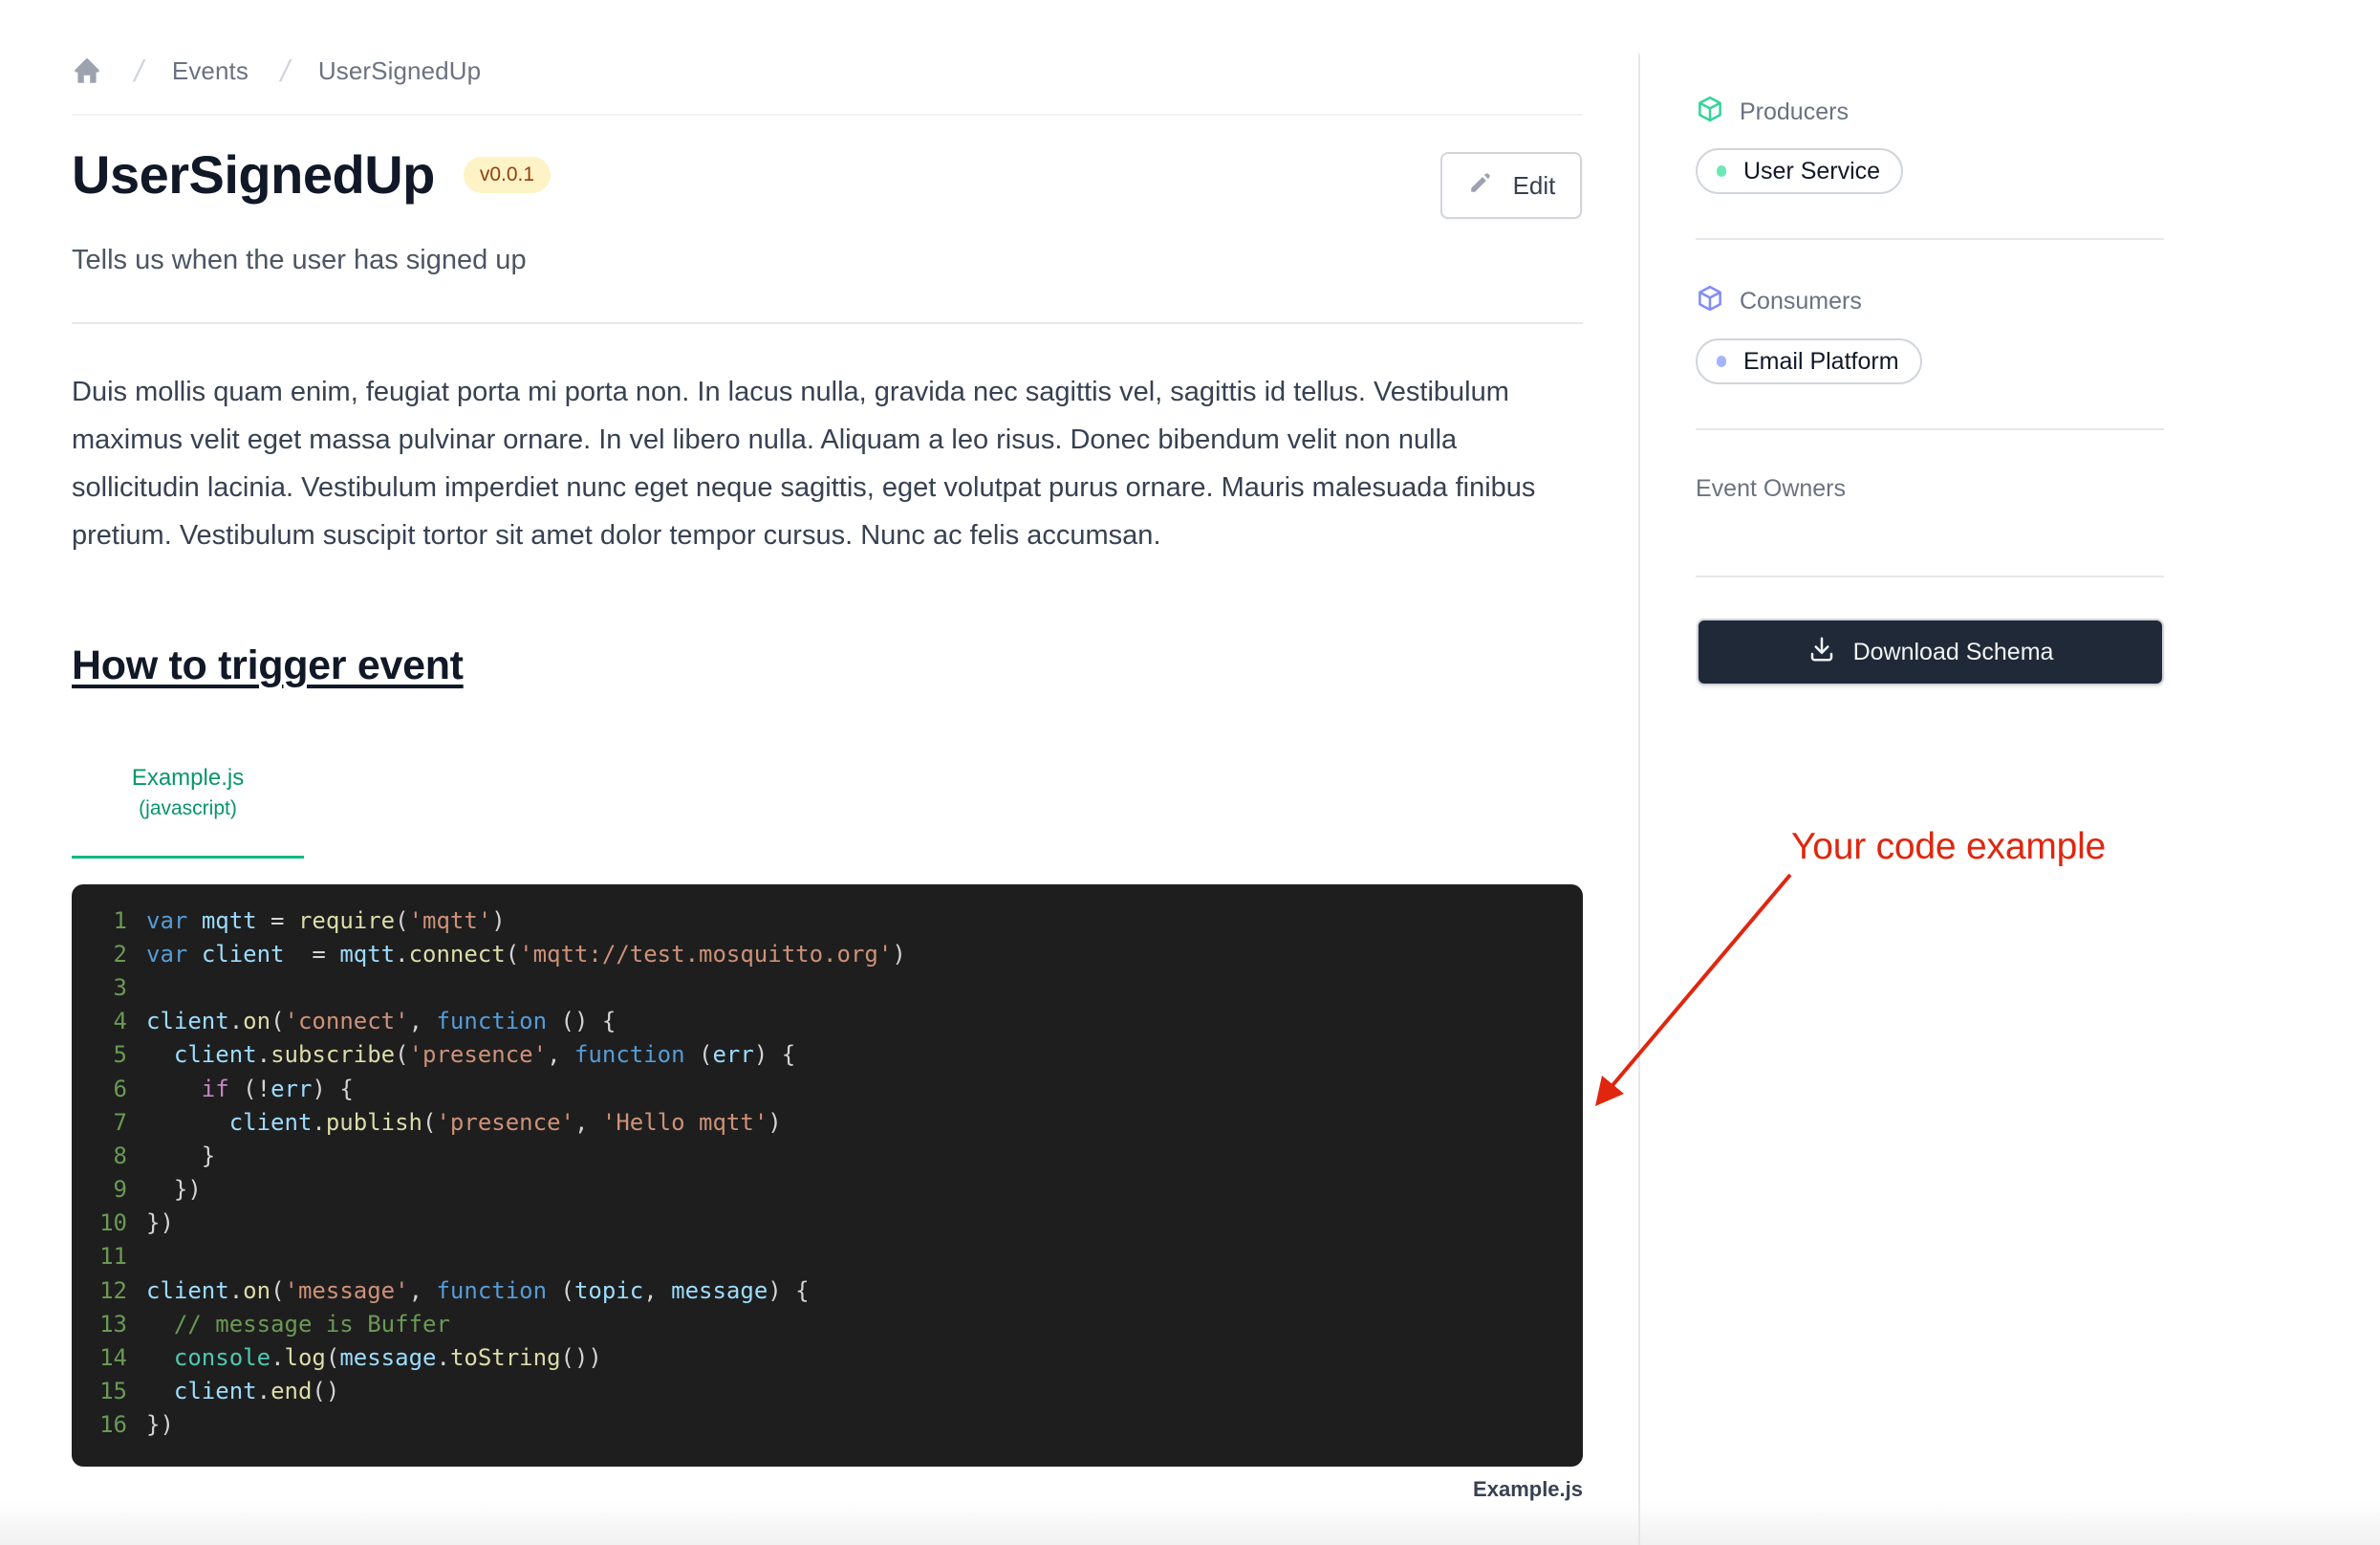  What do you see at coordinates (120, 1021) in the screenshot?
I see `line-number: 4` at bounding box center [120, 1021].